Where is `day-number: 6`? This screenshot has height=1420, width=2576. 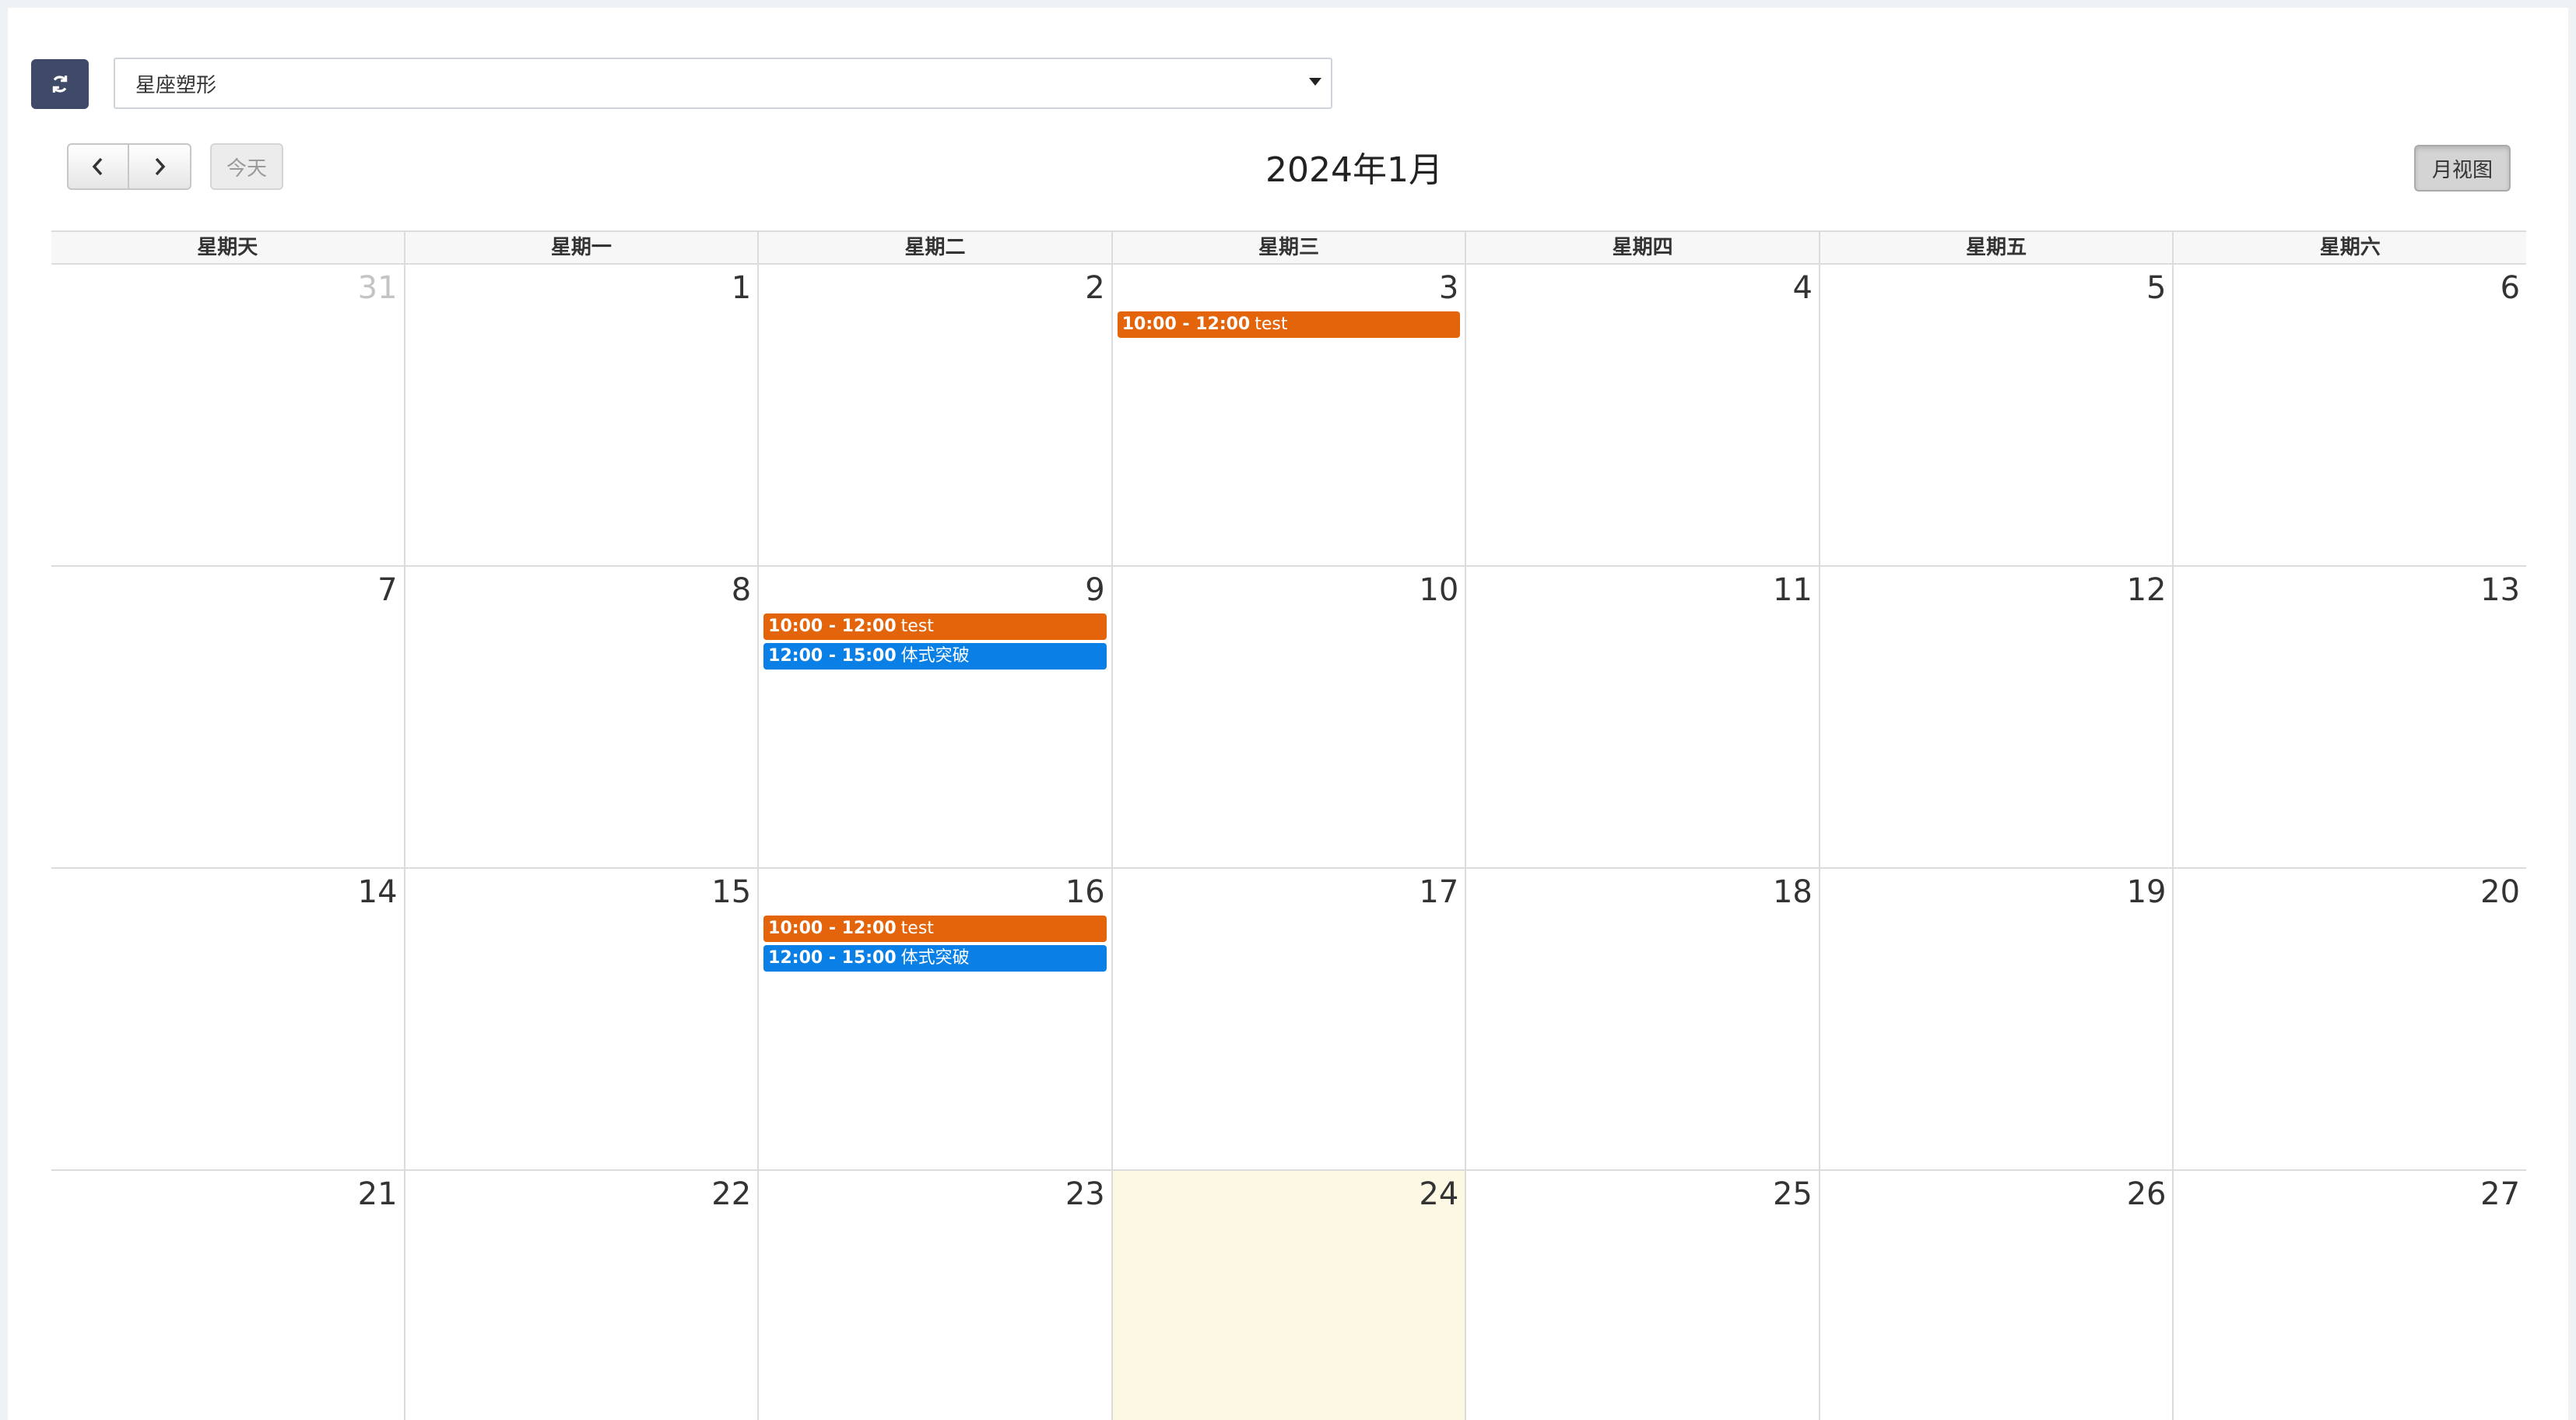
day-number: 6 is located at coordinates (2511, 288).